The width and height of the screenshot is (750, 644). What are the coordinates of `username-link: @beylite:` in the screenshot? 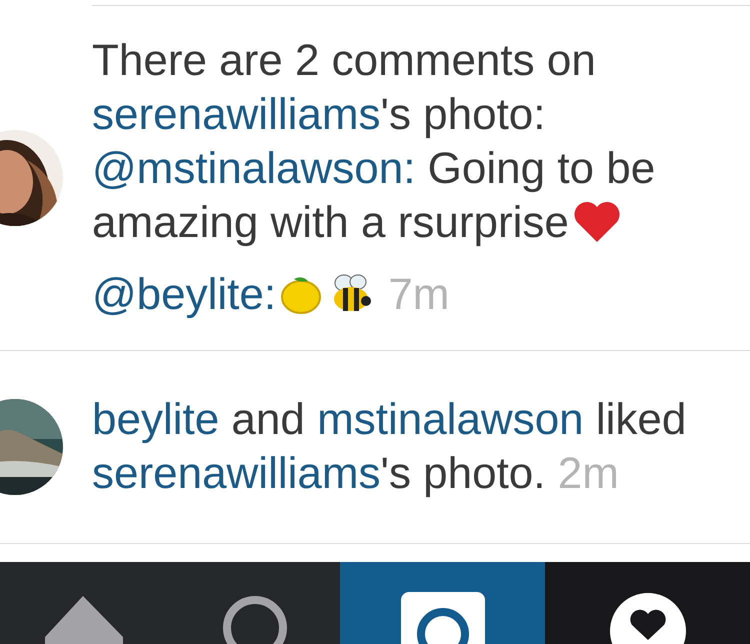 It's located at (184, 294).